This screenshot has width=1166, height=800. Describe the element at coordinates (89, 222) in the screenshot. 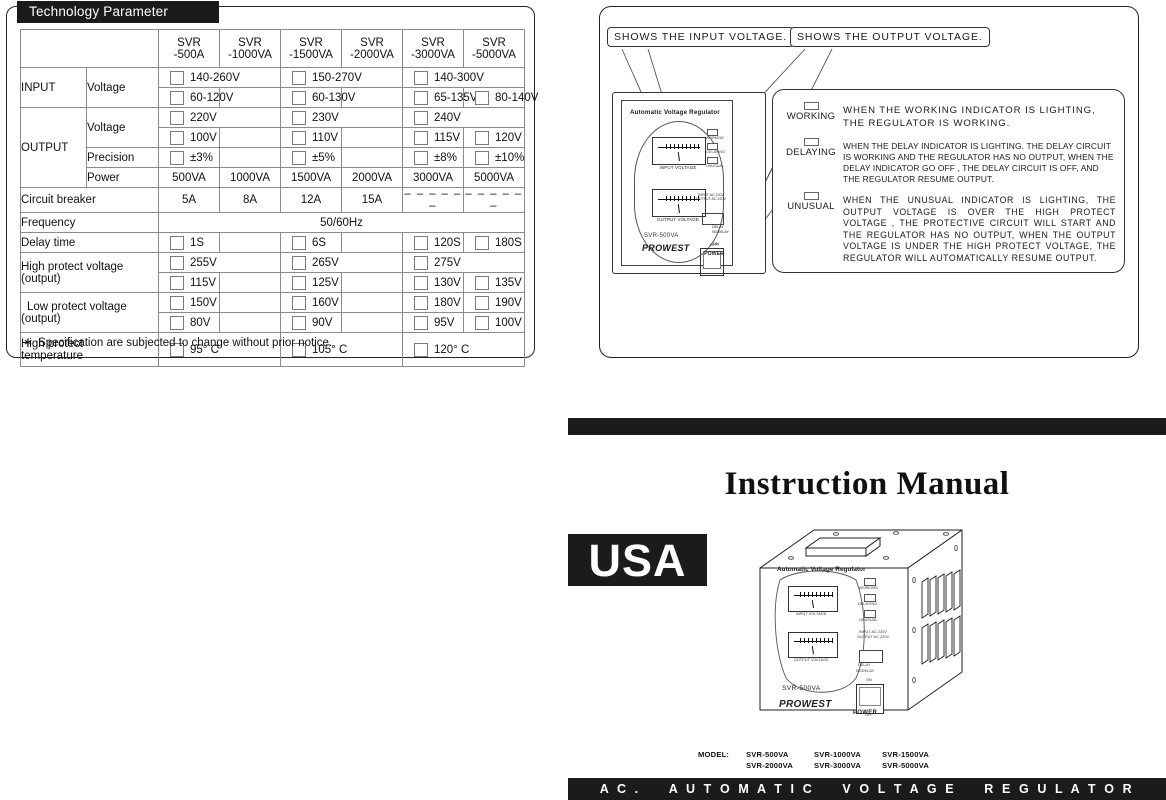

I see `cell-frequency-label: Frequency` at that location.